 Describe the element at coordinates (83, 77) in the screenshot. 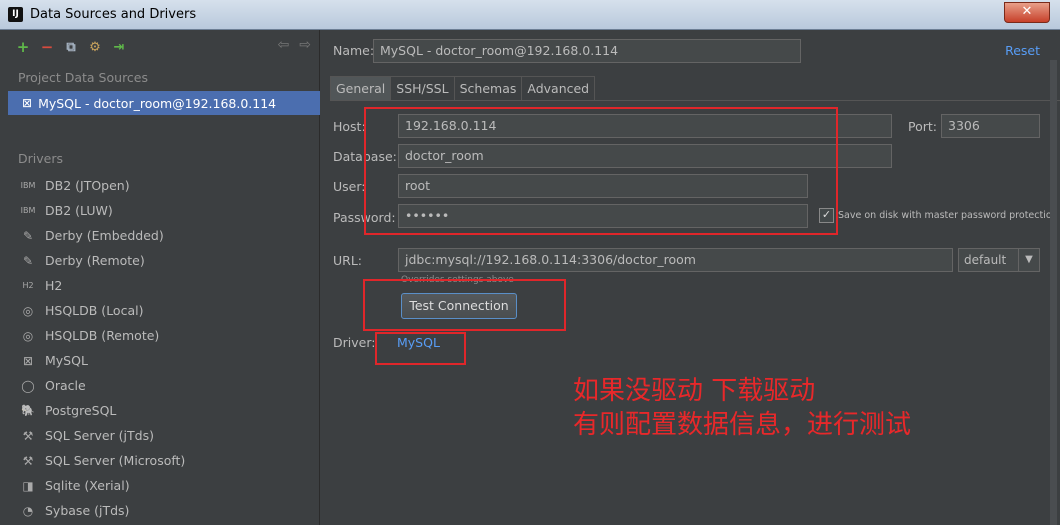

I see `project-data-sources-header: Project Data Sources` at that location.